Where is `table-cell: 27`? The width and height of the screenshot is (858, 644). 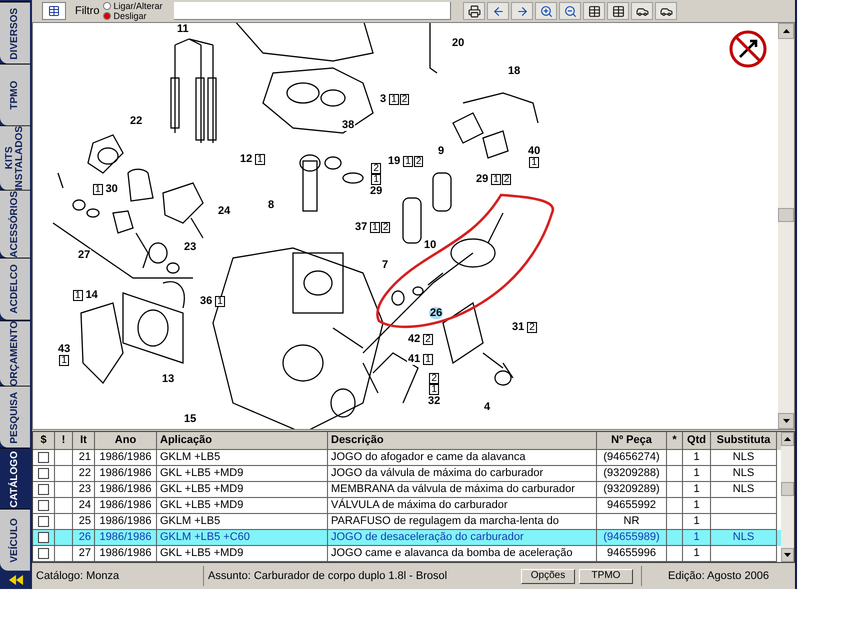 table-cell: 27 is located at coordinates (84, 554).